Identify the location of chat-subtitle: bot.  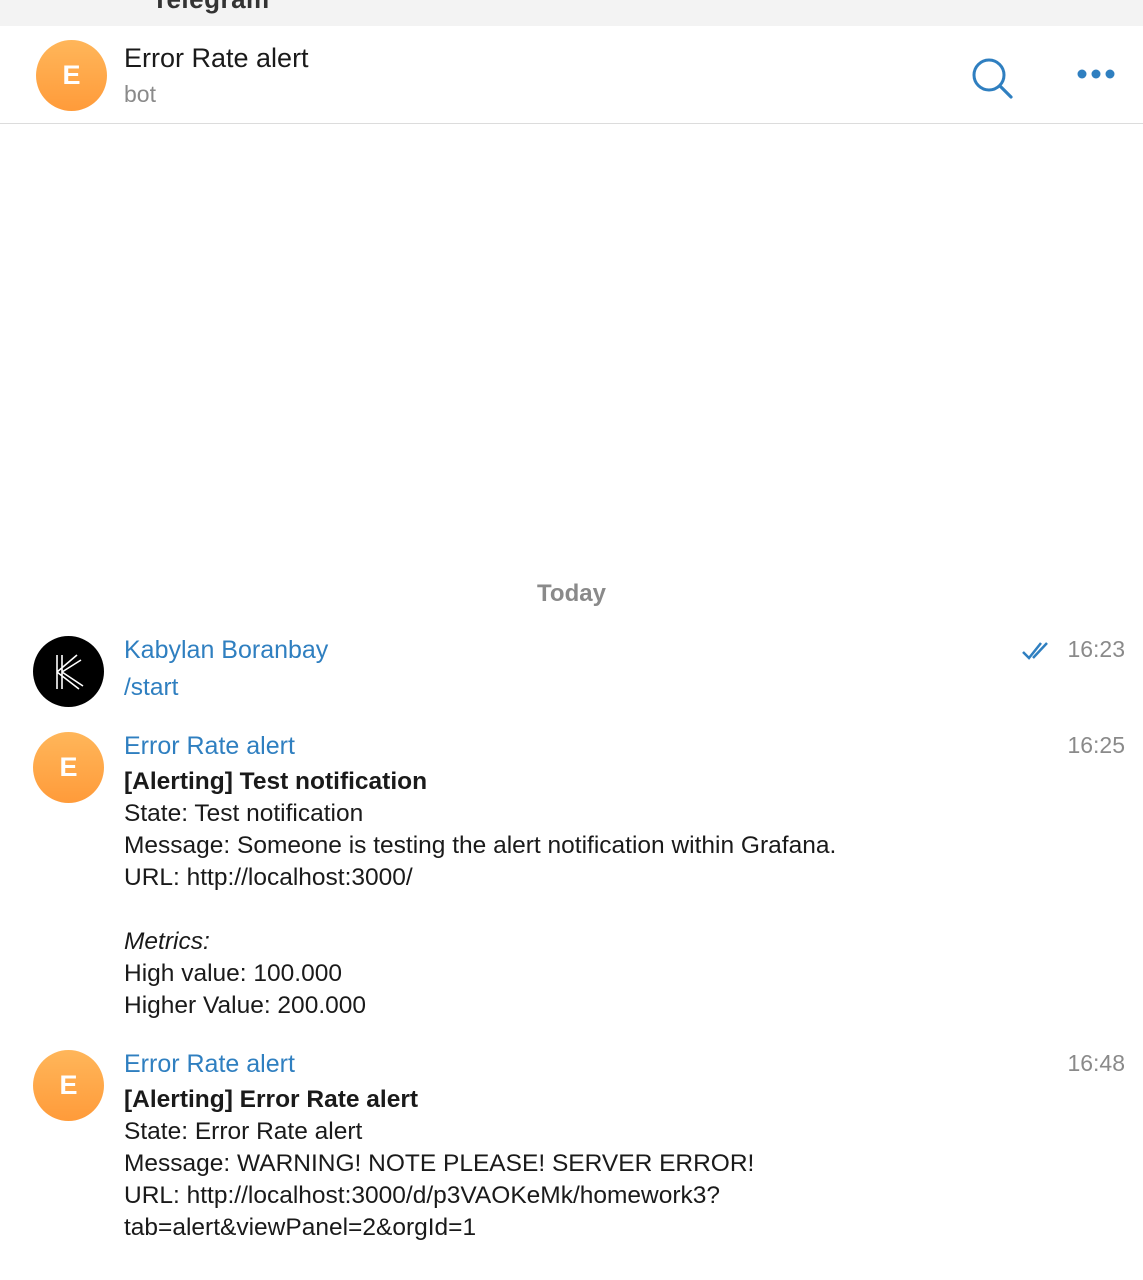
(140, 94).